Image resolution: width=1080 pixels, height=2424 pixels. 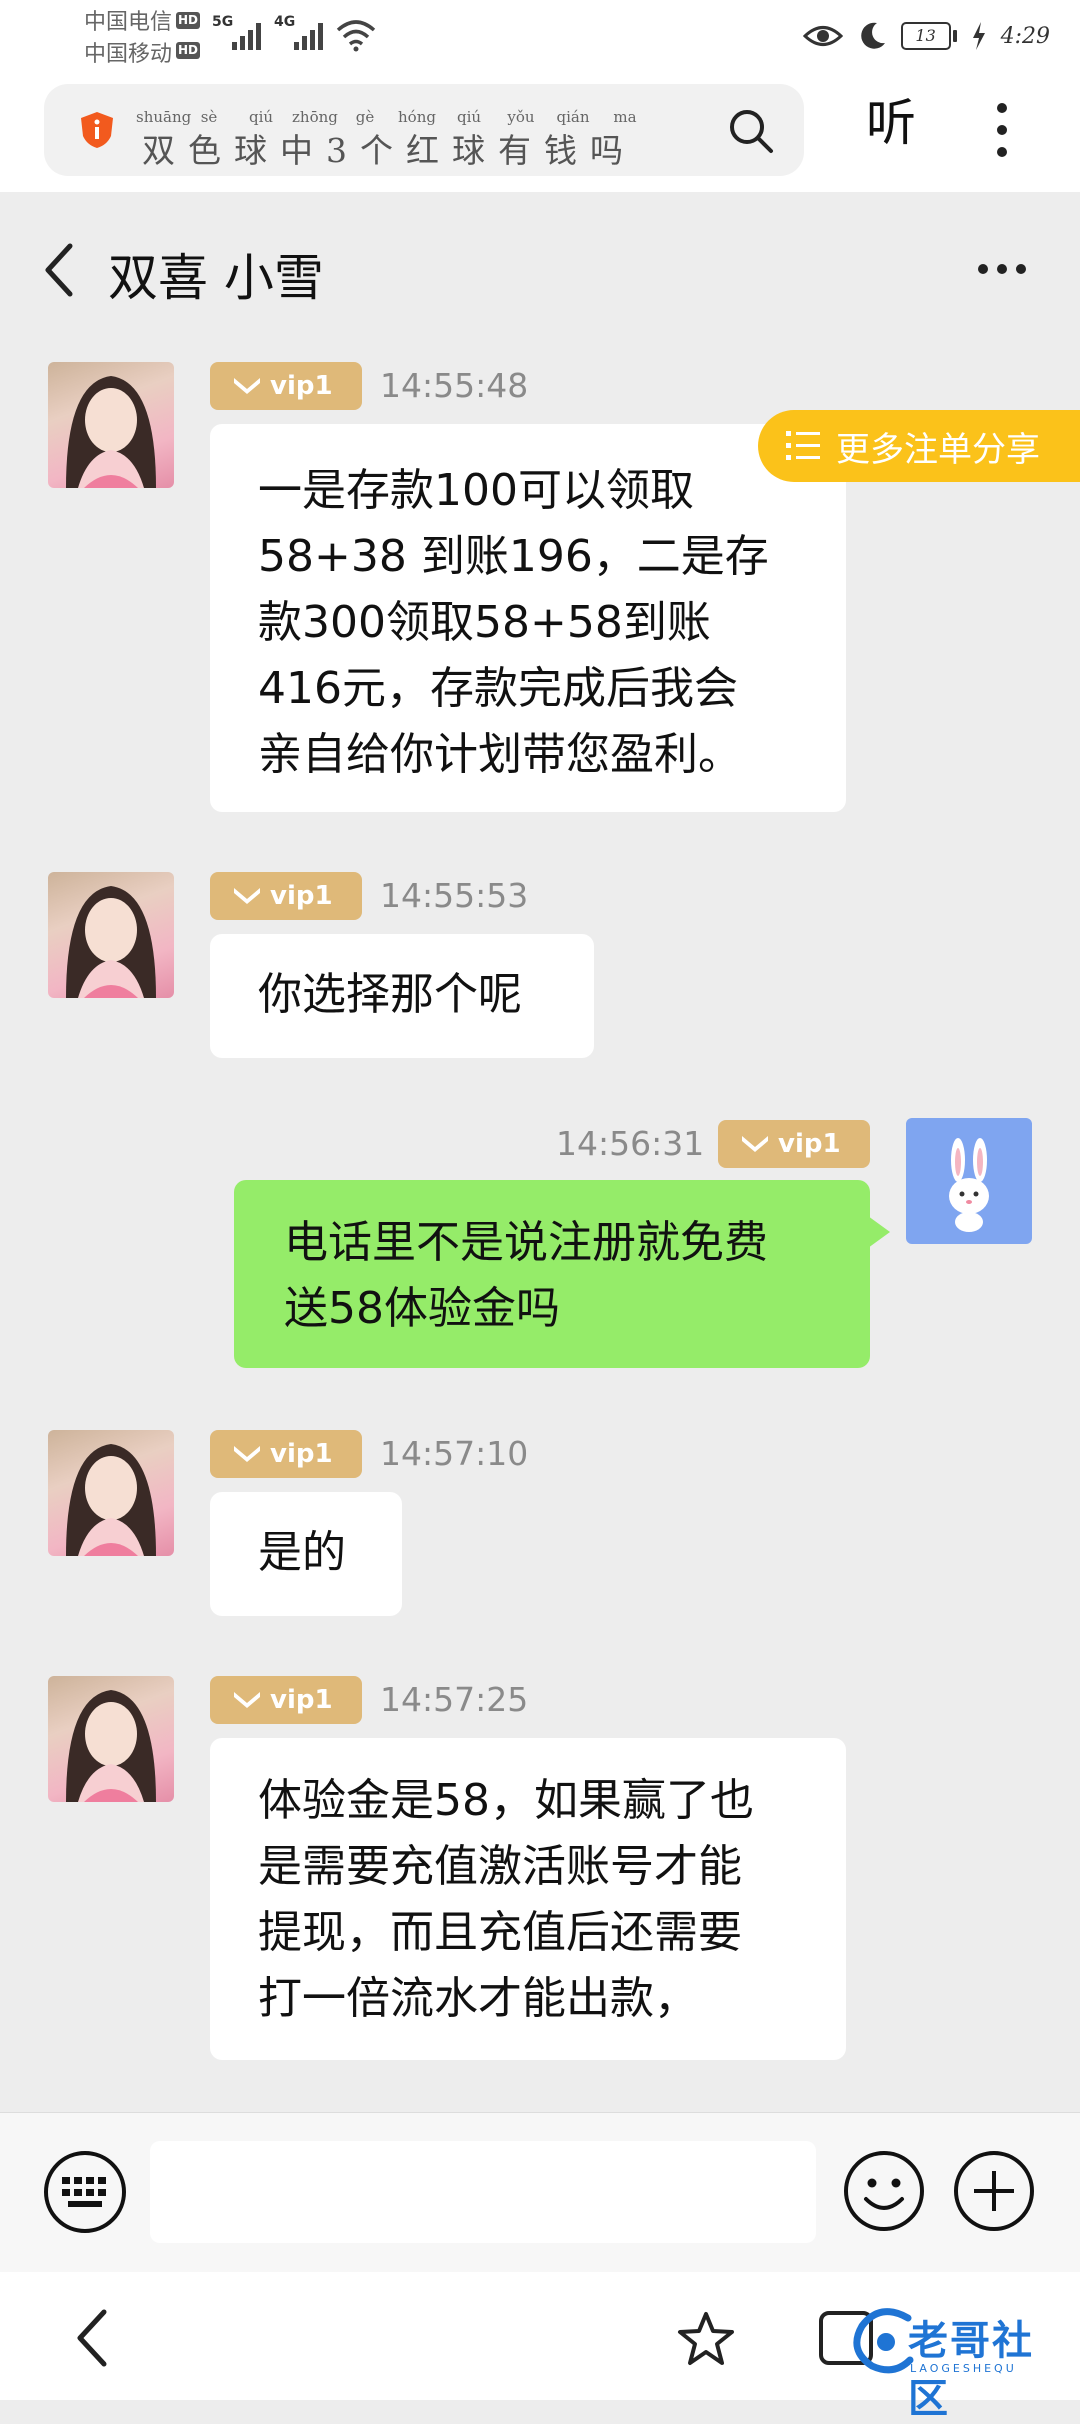 I want to click on chat-header: 双喜 小雪, so click(x=540, y=271).